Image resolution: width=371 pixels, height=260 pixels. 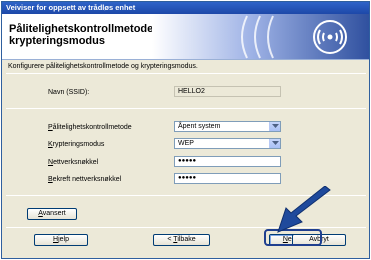 What do you see at coordinates (69, 92) in the screenshot?
I see `ssid-label: Navn (SSID):` at bounding box center [69, 92].